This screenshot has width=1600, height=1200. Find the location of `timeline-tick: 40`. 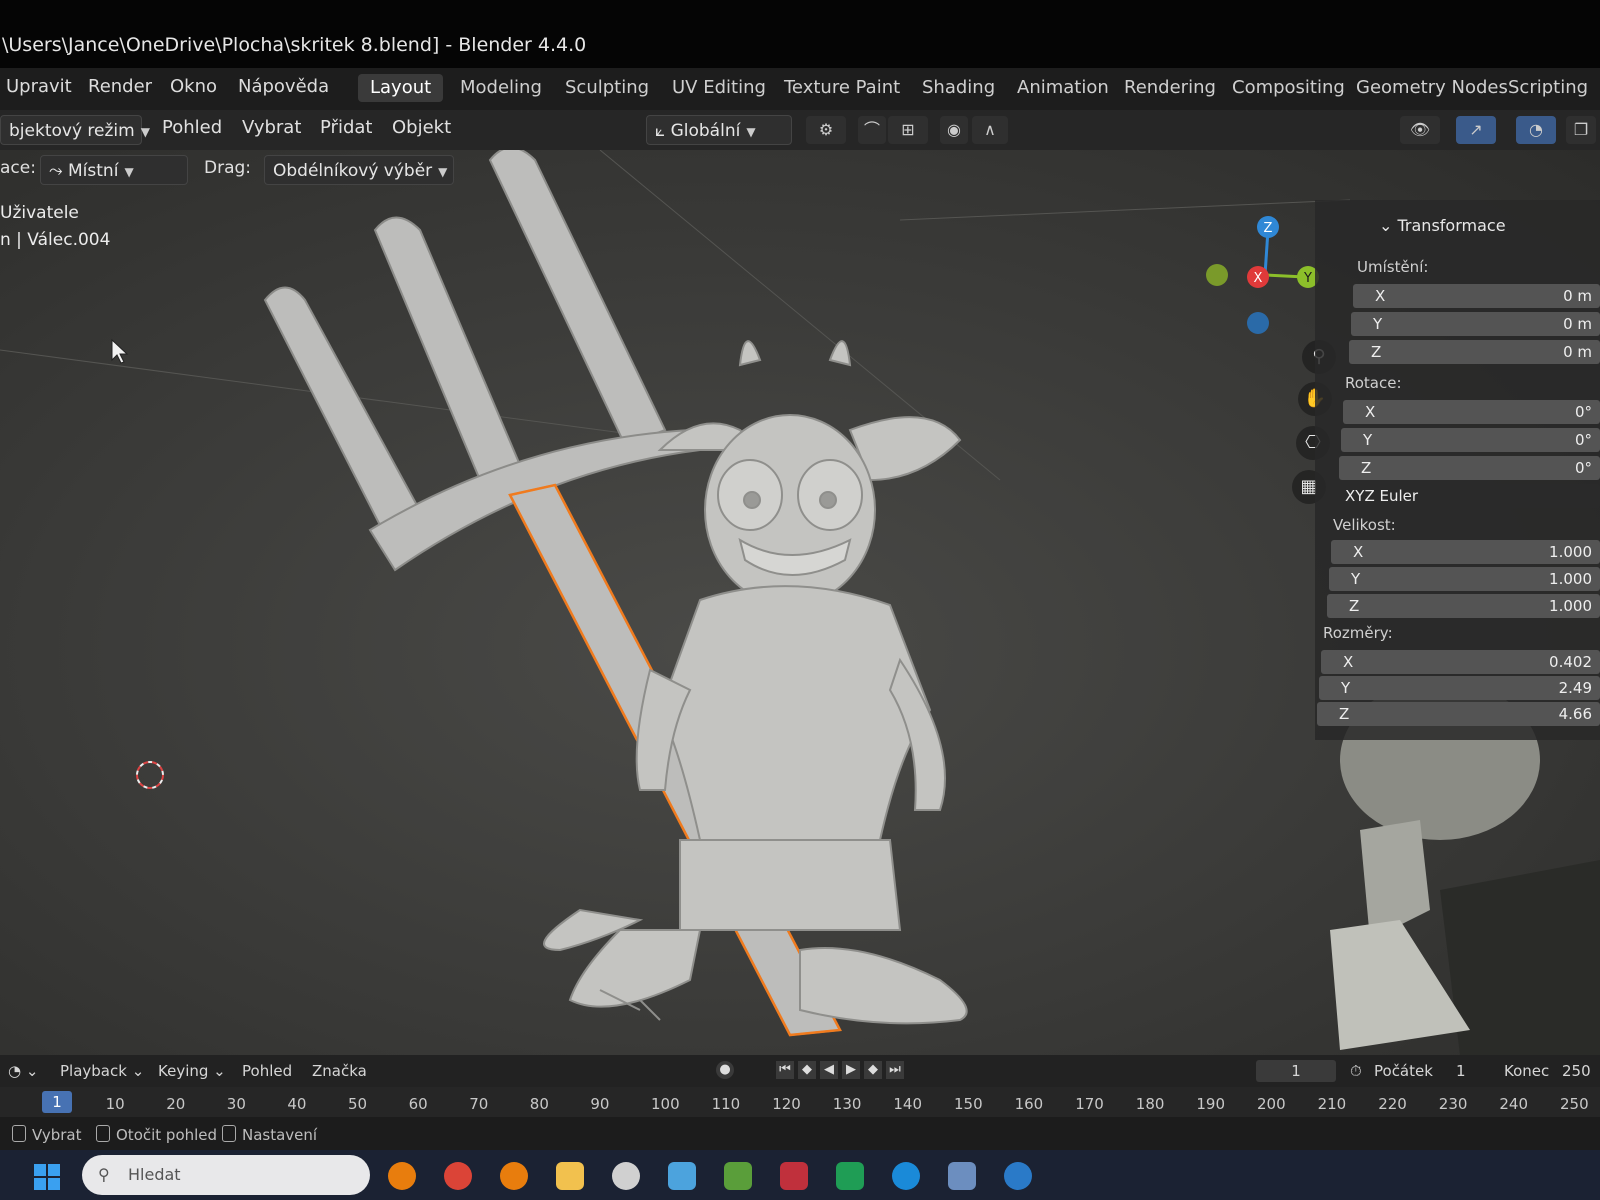

timeline-tick: 40 is located at coordinates (297, 1104).